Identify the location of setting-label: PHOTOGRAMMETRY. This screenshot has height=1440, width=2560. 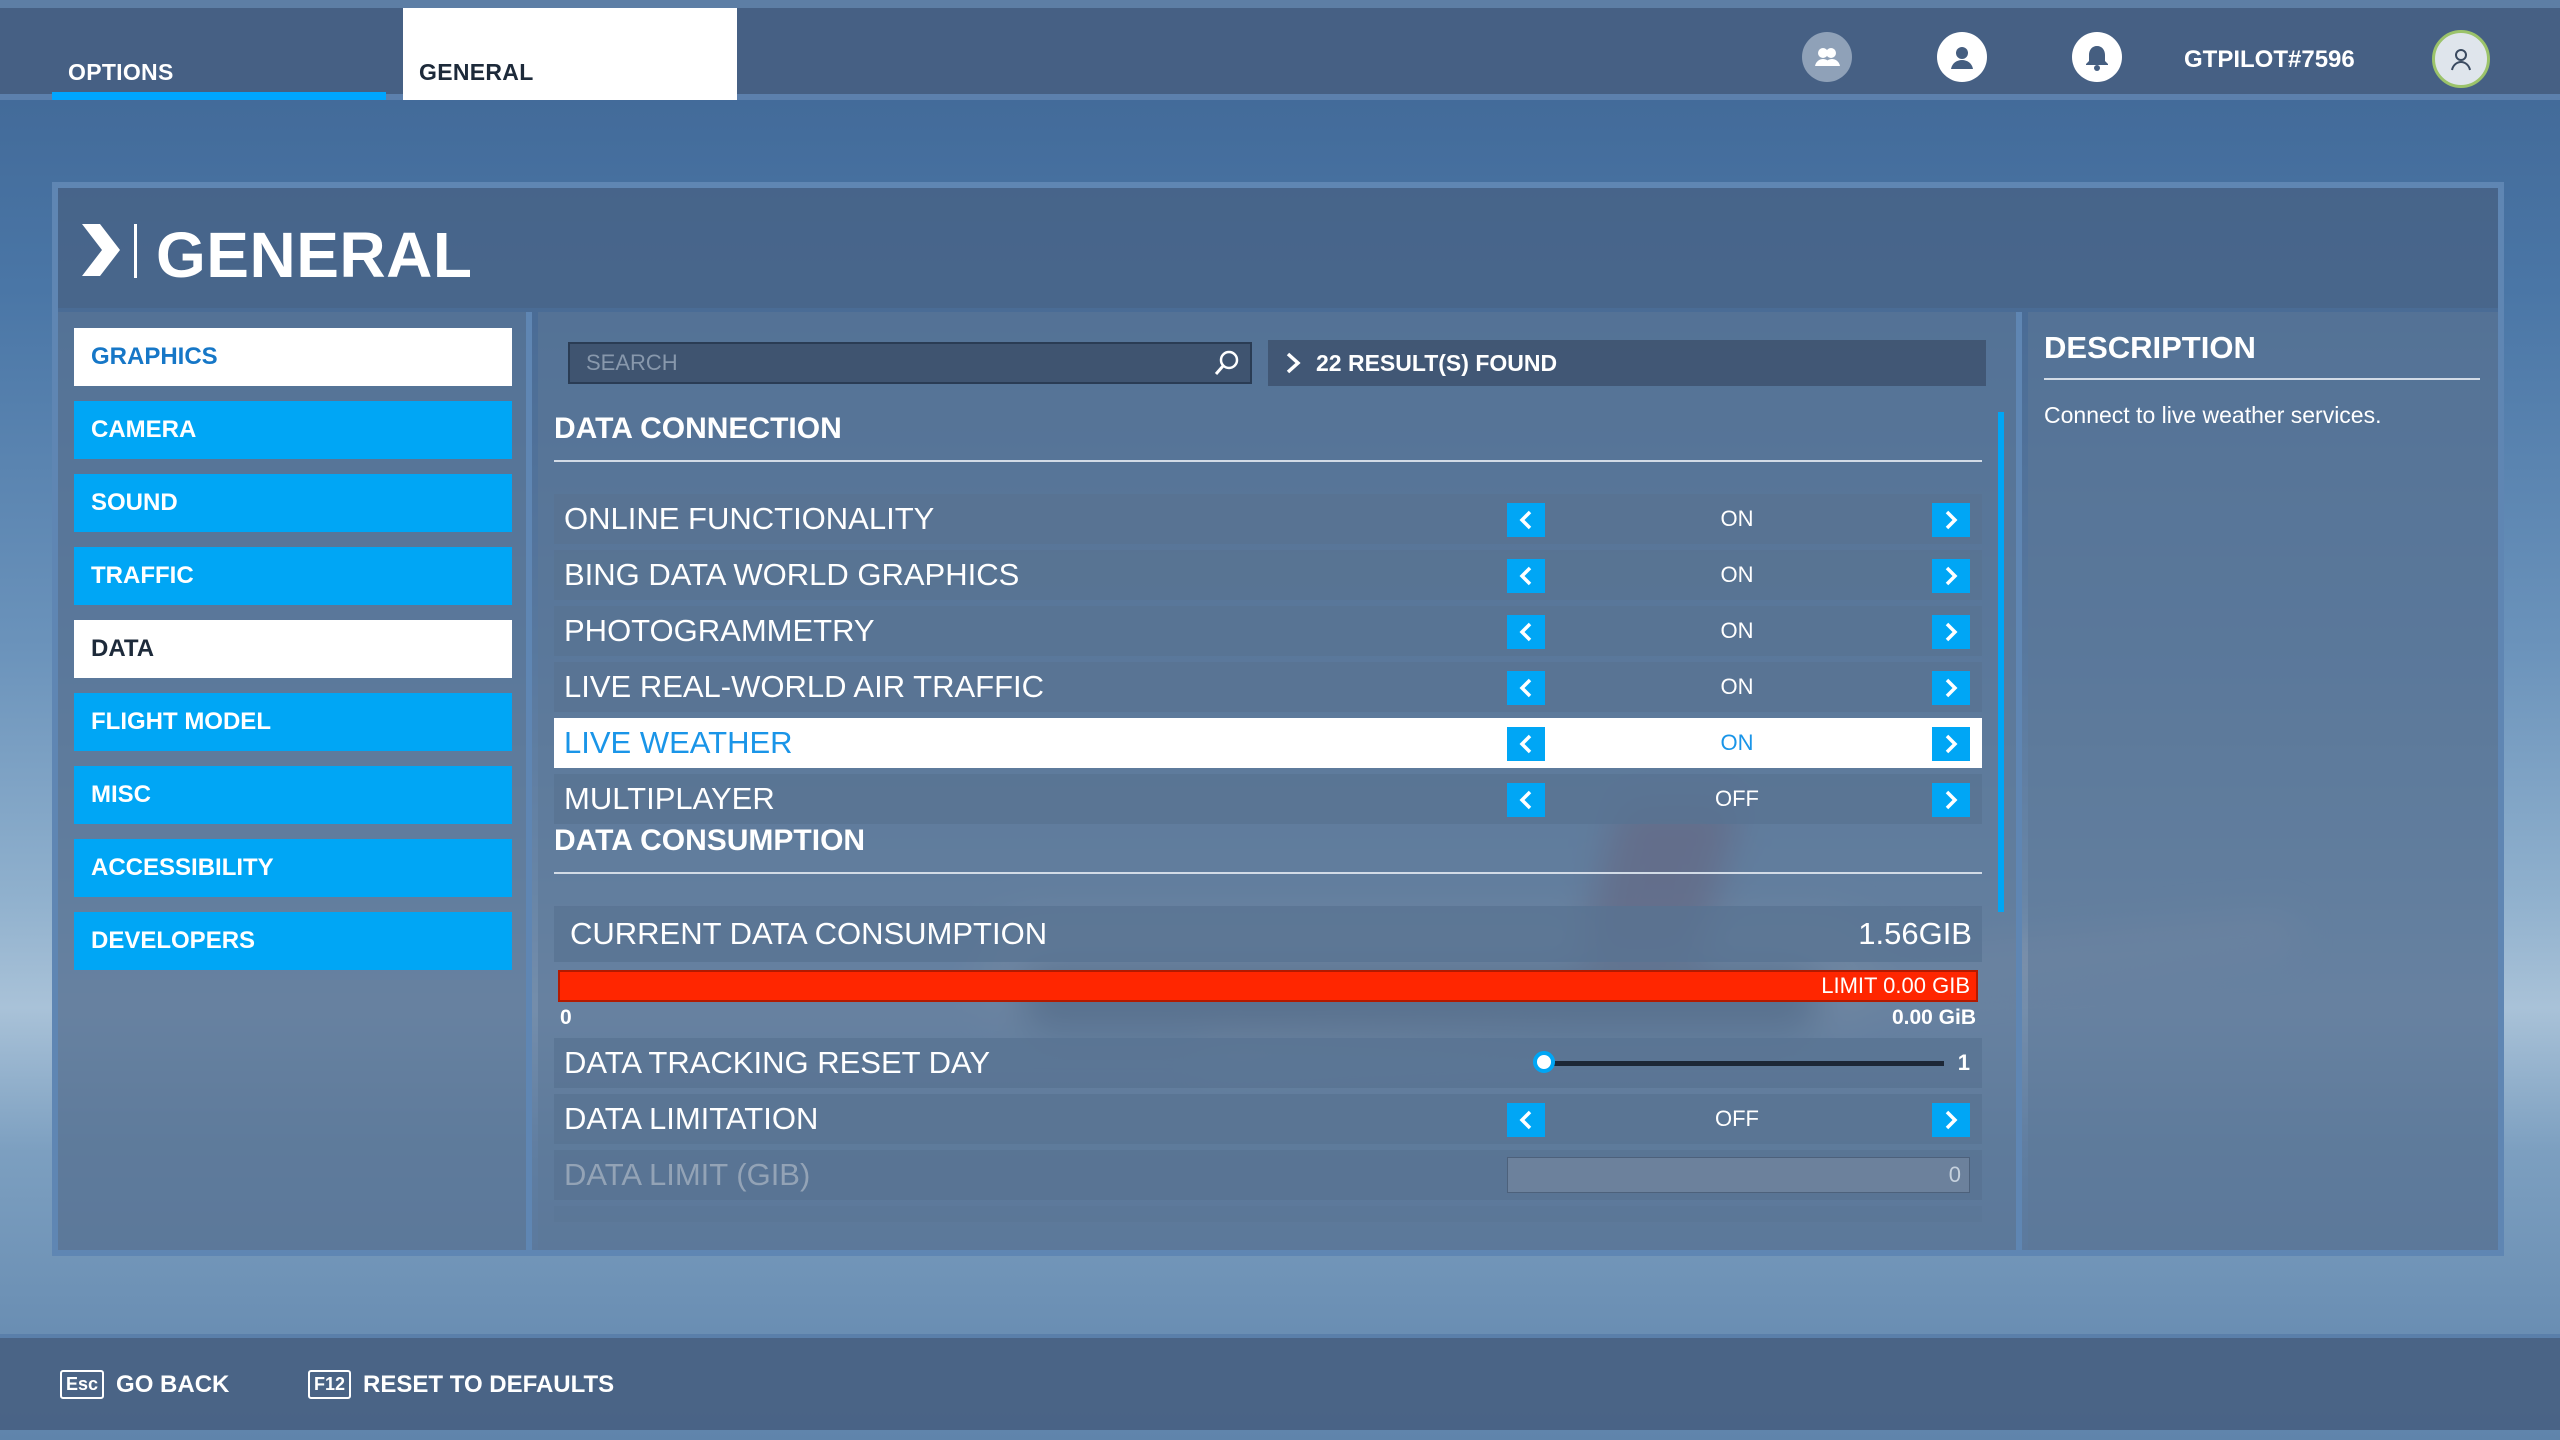
(719, 630).